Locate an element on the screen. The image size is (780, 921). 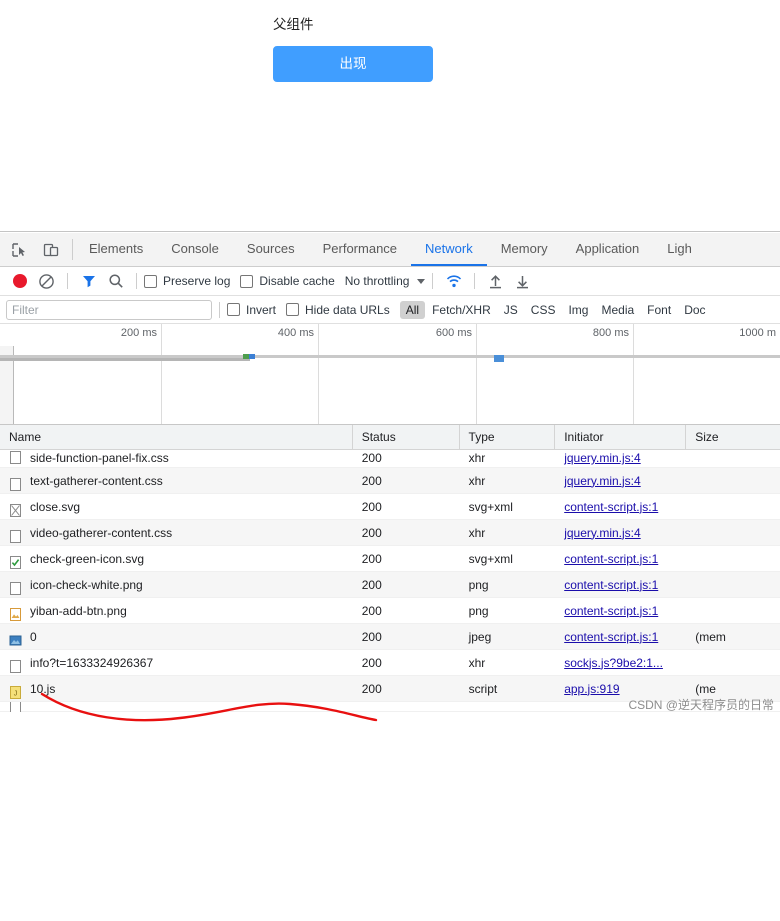
tab-sources: Sources is located at coordinates (271, 249).